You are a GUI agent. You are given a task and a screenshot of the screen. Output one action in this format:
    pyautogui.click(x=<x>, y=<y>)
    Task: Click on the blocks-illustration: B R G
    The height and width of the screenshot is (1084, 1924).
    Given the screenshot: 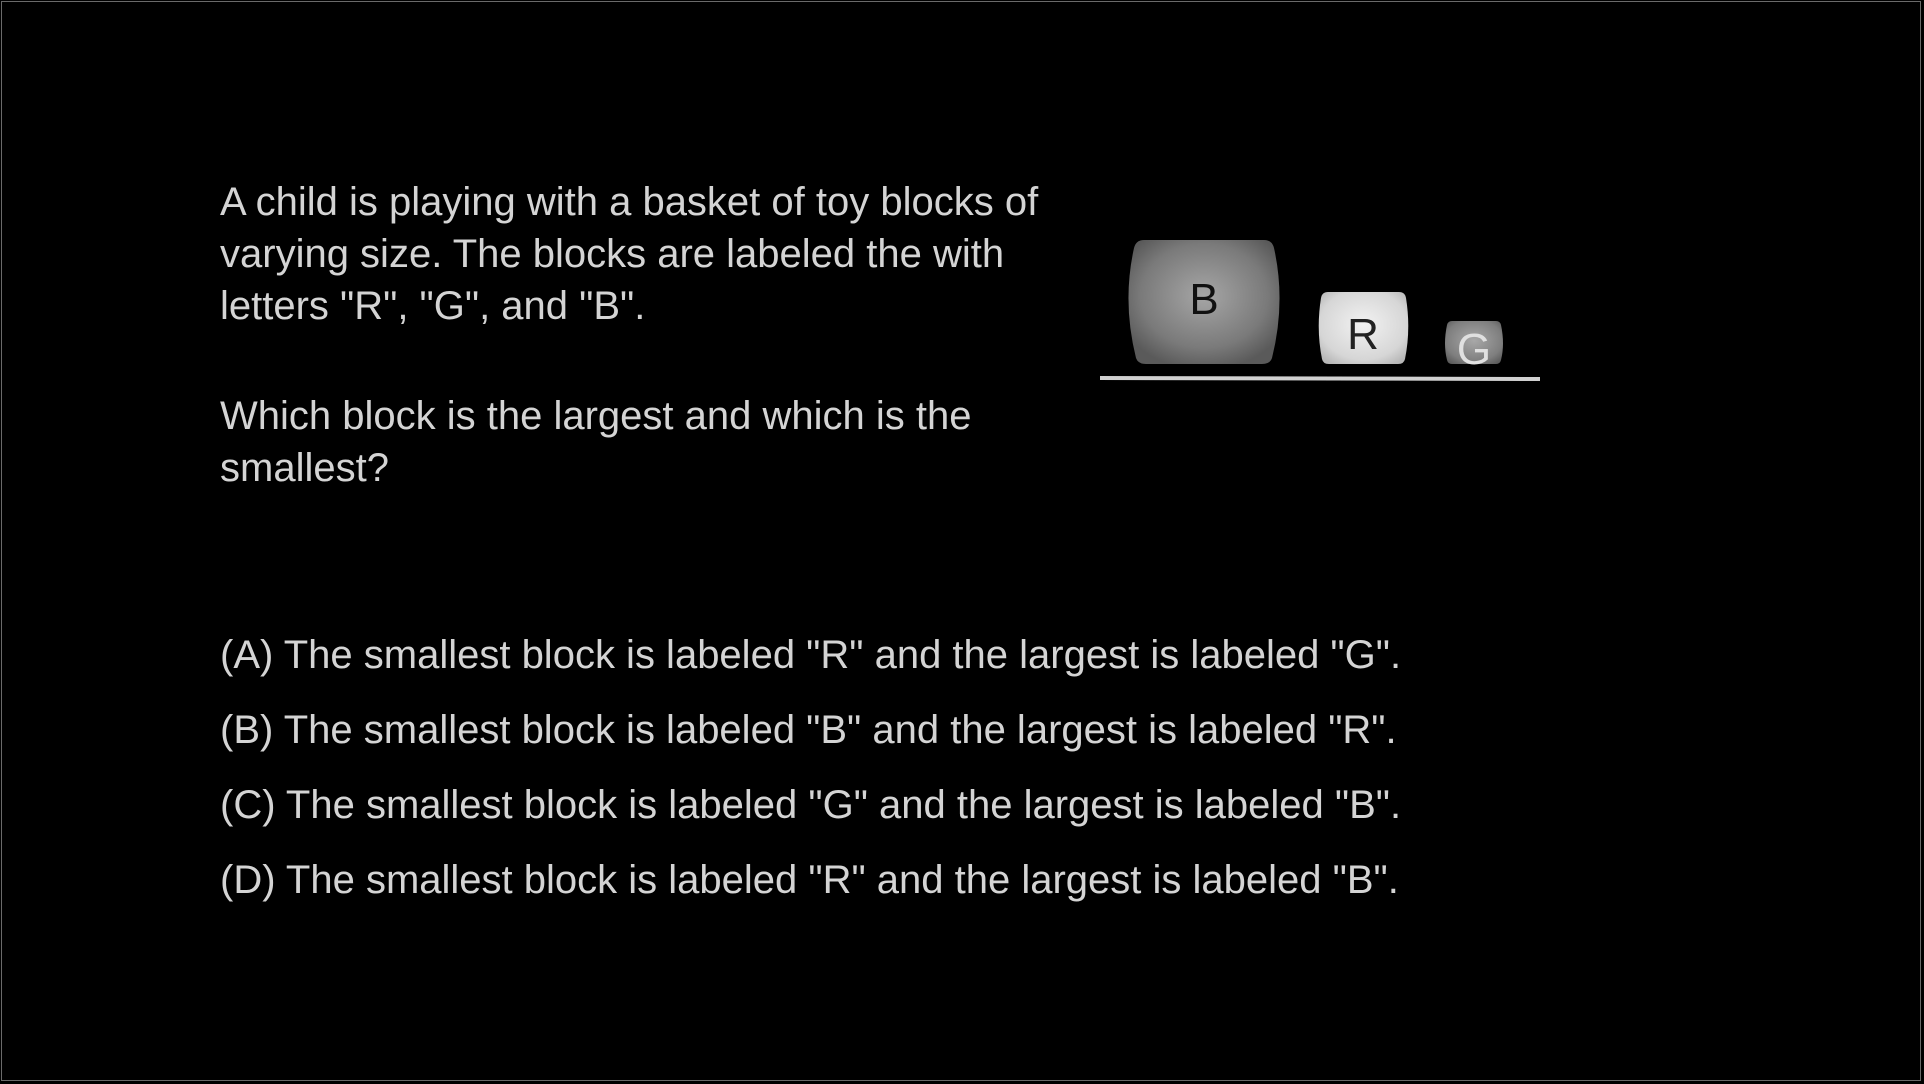 What is the action you would take?
    pyautogui.click(x=1320, y=310)
    